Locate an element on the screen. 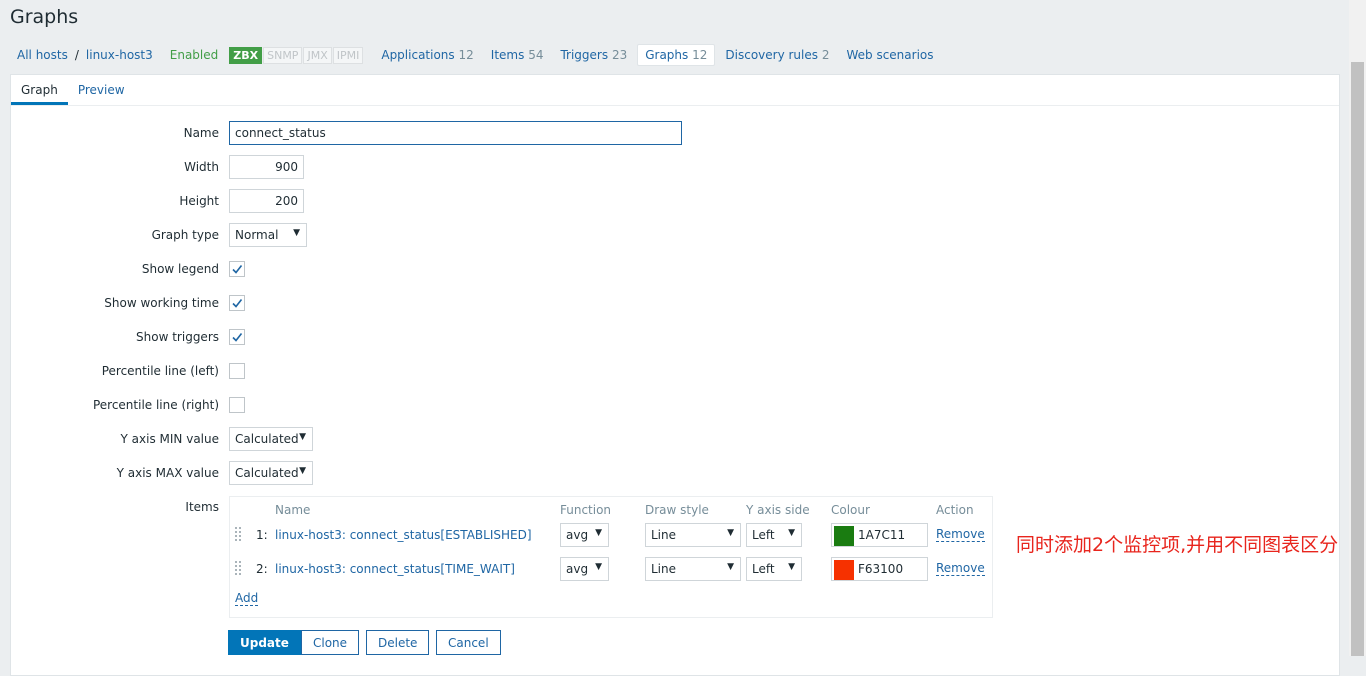 The height and width of the screenshot is (676, 1366). row-show-triggers: Show triggers is located at coordinates (675, 337).